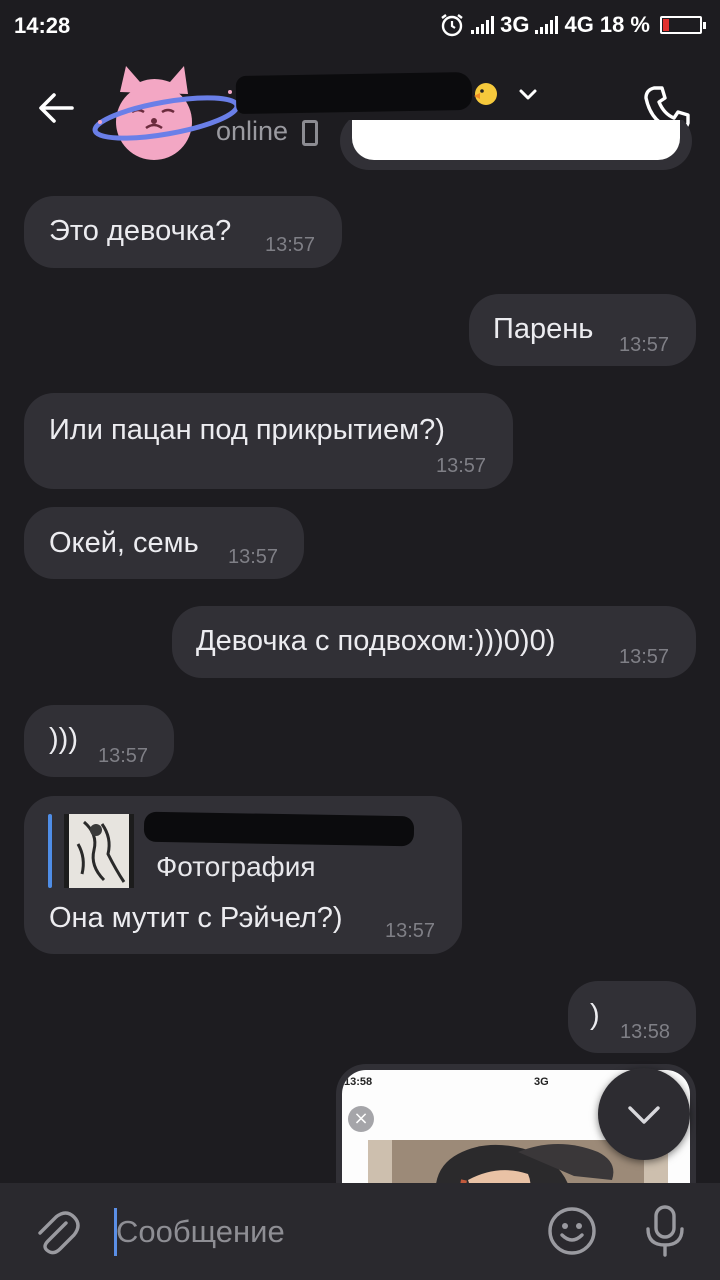 Image resolution: width=720 pixels, height=1280 pixels. What do you see at coordinates (361, 1119) in the screenshot?
I see `close-icon: ×` at bounding box center [361, 1119].